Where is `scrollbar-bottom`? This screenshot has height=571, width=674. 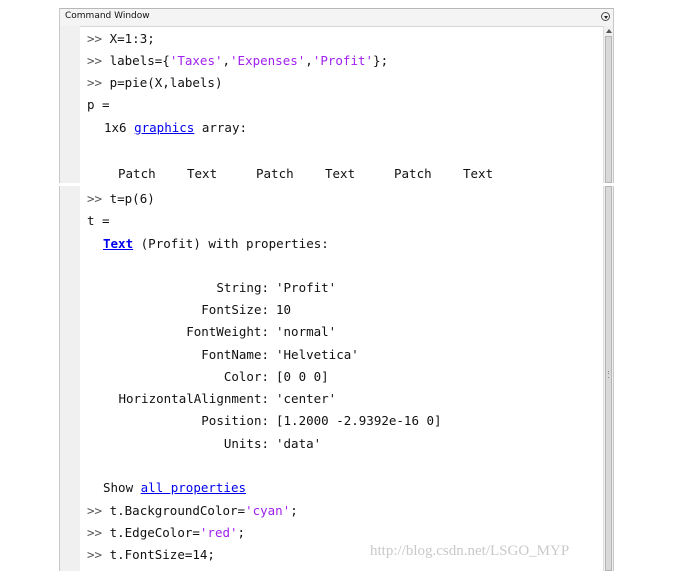 scrollbar-bottom is located at coordinates (608, 378).